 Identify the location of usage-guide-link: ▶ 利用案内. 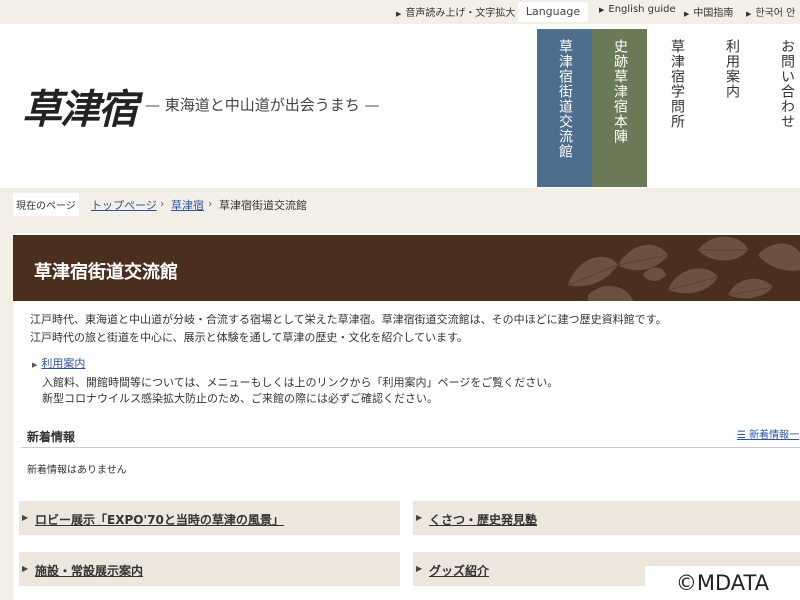
(58, 363).